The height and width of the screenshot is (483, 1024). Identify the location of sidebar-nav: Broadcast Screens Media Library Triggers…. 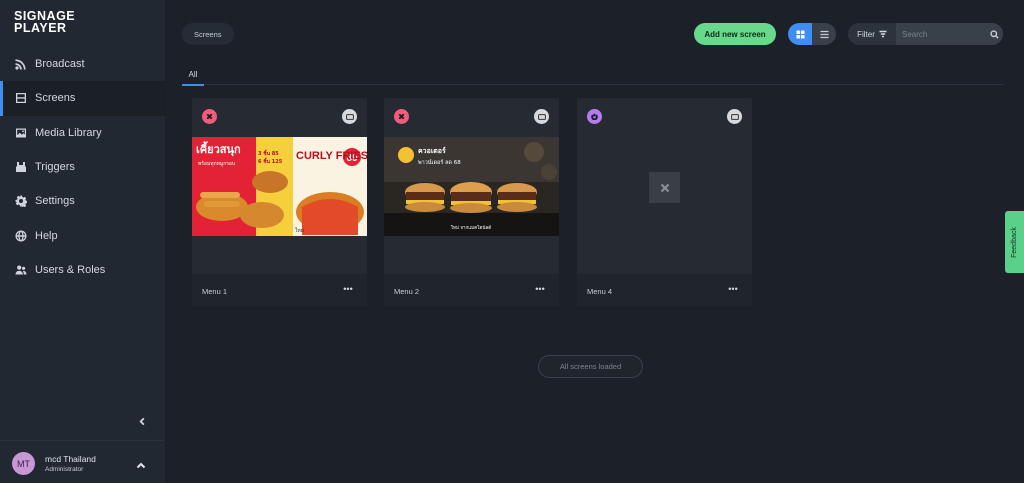
(82, 167).